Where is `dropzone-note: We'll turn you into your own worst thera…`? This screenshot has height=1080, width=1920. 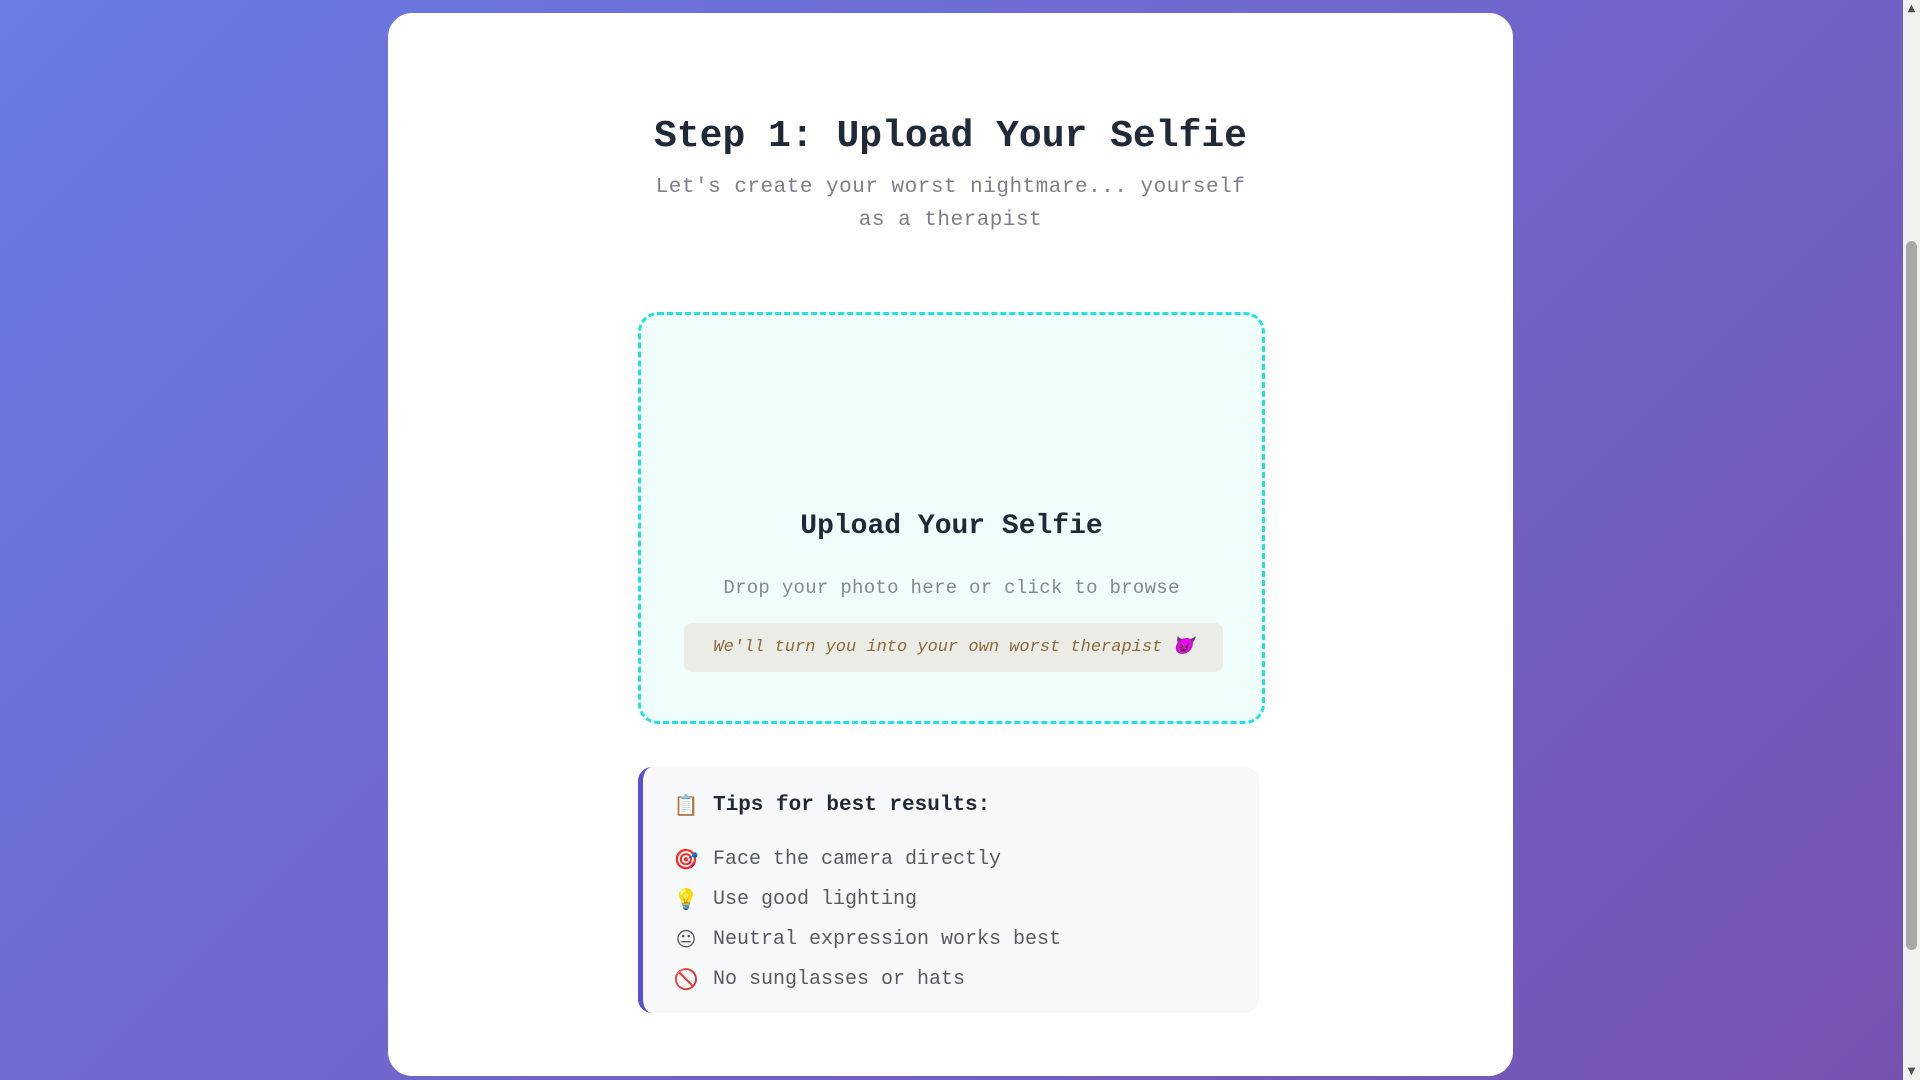 dropzone-note: We'll turn you into your own worst thera… is located at coordinates (953, 647).